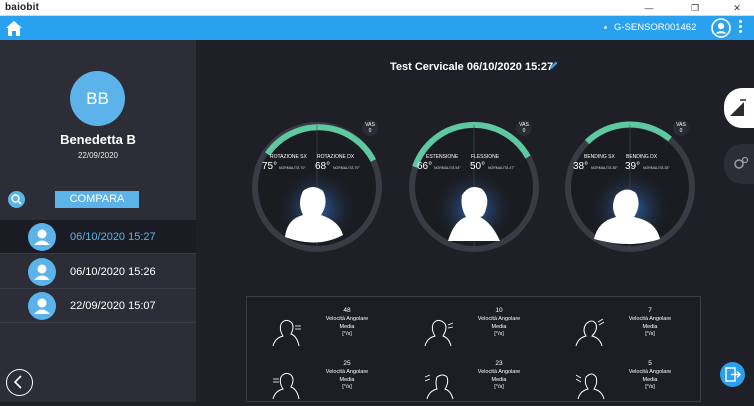 This screenshot has width=754, height=406. I want to click on metric-value: 7, so click(650, 310).